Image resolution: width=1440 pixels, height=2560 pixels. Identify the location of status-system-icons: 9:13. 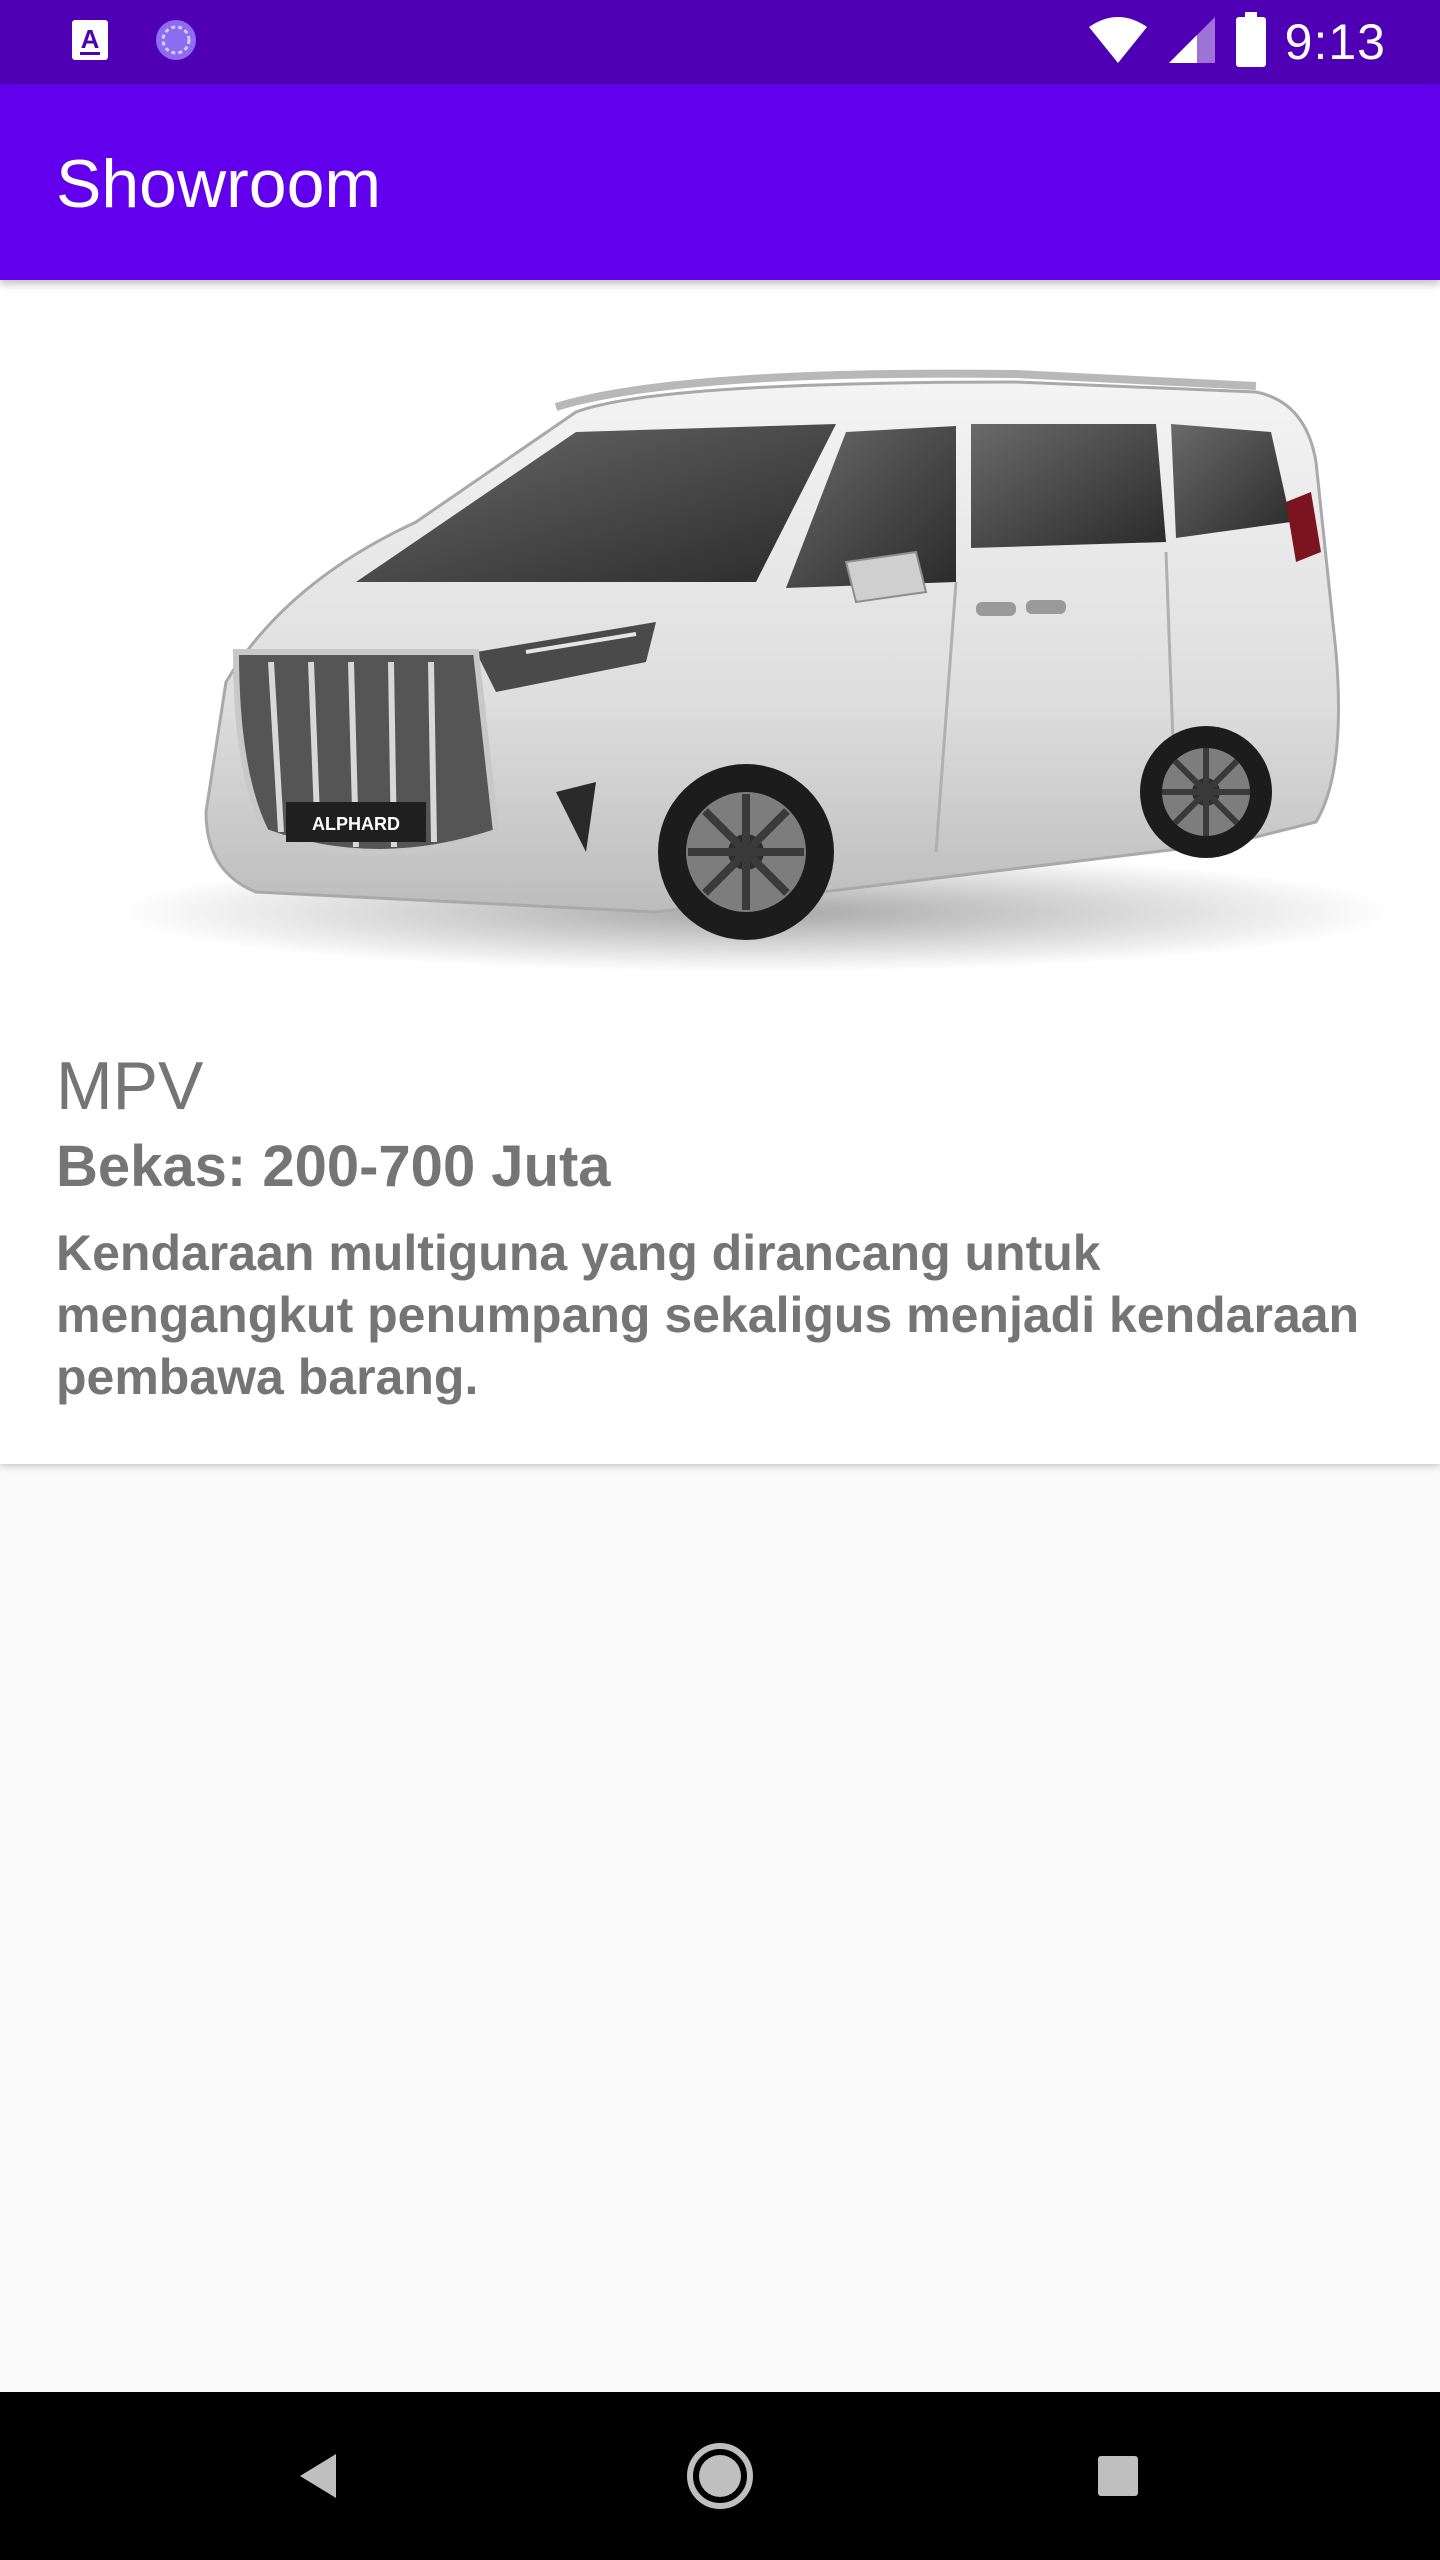
(1236, 42).